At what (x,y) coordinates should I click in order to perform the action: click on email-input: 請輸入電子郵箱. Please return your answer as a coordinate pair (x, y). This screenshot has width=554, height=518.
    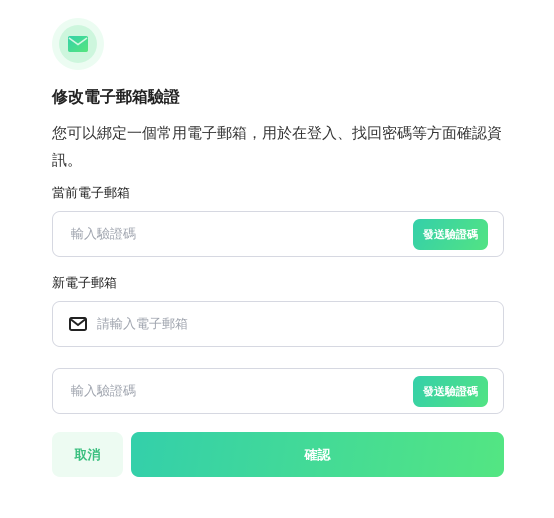
    Looking at the image, I should click on (291, 324).